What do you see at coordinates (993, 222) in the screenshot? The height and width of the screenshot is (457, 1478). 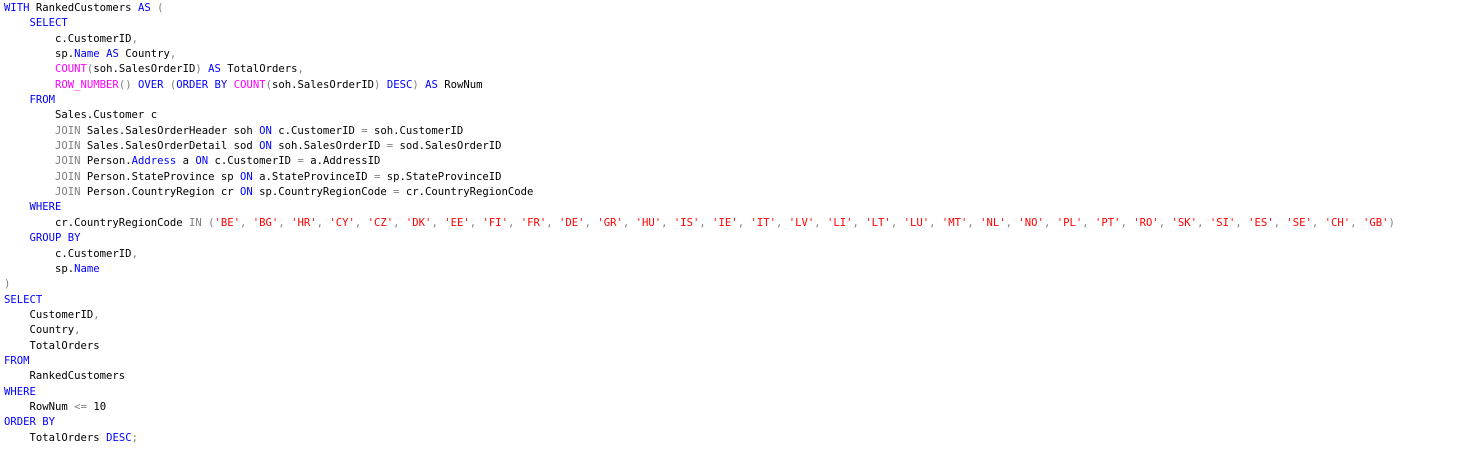 I see `code-token-string: 'NL'` at bounding box center [993, 222].